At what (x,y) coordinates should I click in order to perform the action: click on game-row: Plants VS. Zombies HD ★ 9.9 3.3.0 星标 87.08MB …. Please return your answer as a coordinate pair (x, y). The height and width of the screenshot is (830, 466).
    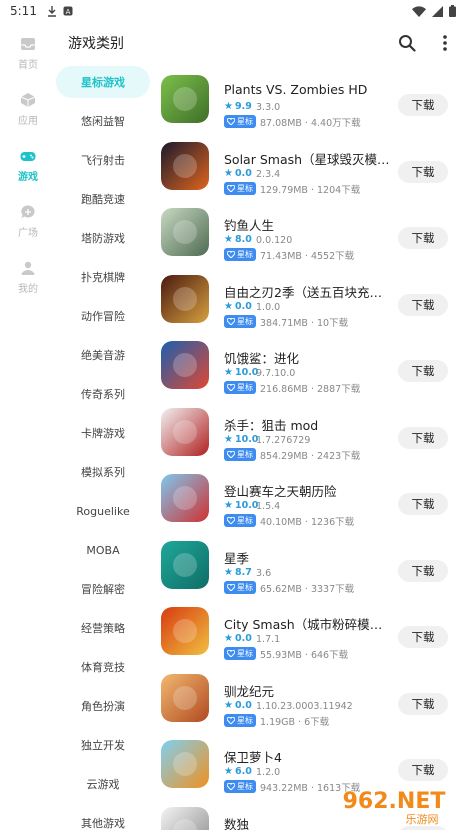
    Looking at the image, I should click on (310, 103).